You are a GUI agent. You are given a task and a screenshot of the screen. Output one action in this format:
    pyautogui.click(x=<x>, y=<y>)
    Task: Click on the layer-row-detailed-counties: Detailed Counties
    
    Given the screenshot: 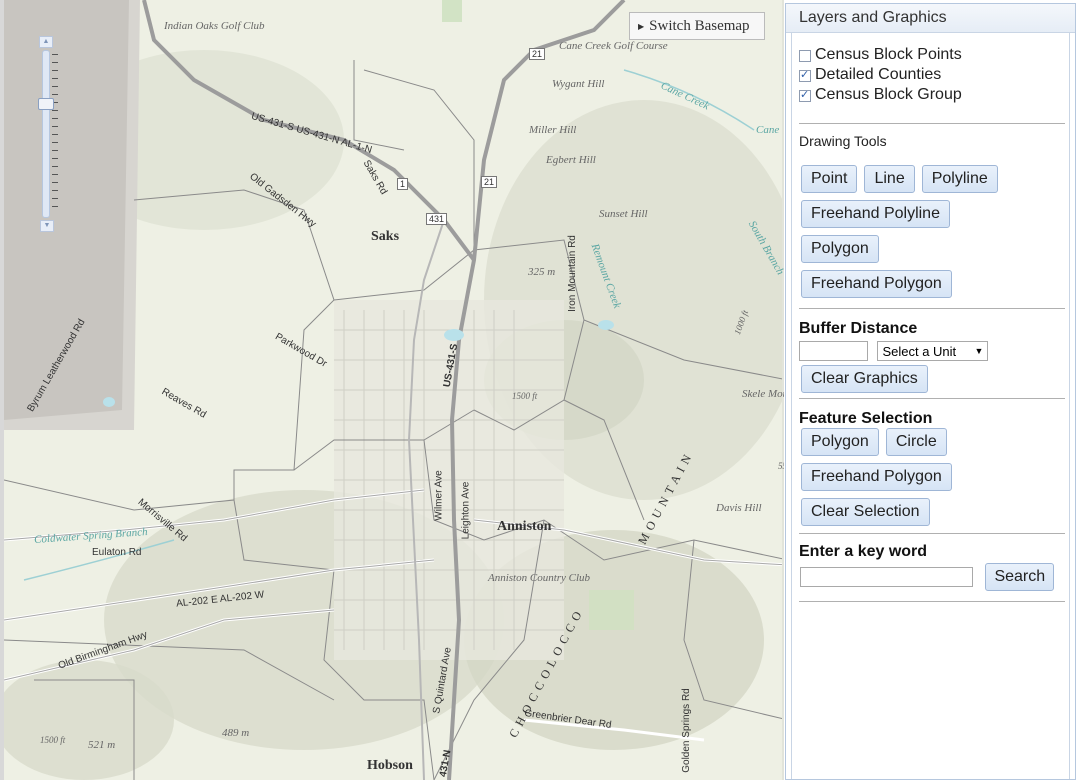 What is the action you would take?
    pyautogui.click(x=934, y=75)
    